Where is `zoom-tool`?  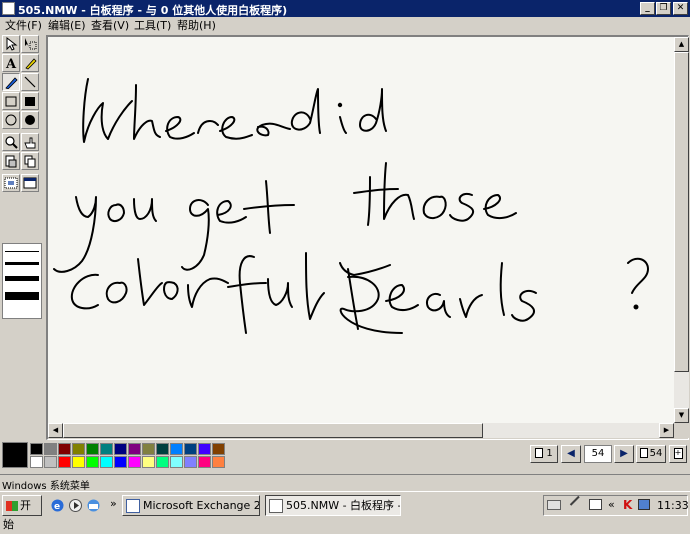
zoom-tool is located at coordinates (11, 142).